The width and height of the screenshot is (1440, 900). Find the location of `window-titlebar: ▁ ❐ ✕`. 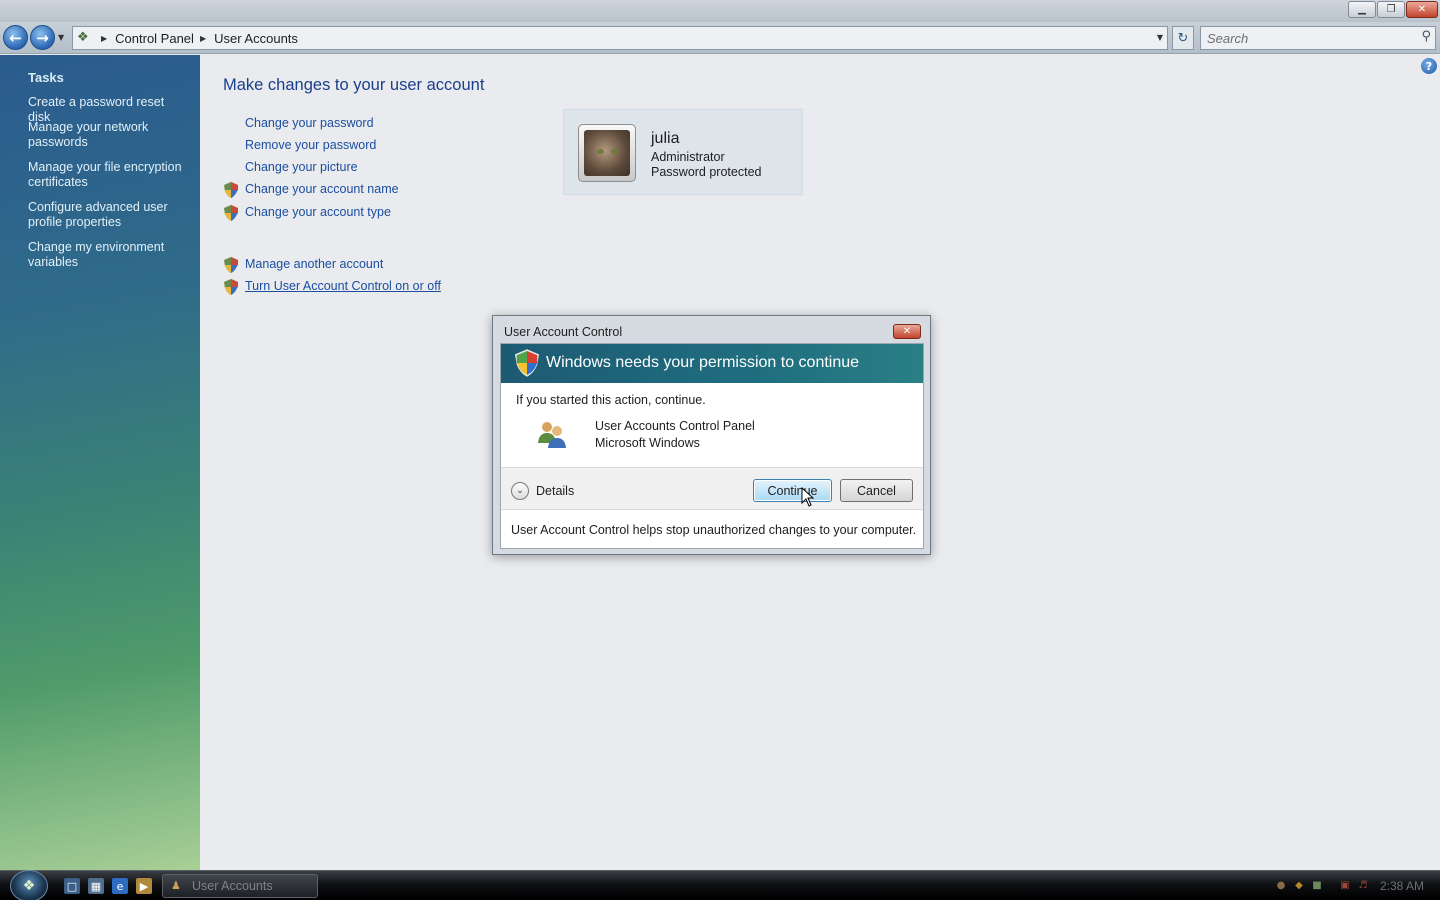

window-titlebar: ▁ ❐ ✕ is located at coordinates (720, 11).